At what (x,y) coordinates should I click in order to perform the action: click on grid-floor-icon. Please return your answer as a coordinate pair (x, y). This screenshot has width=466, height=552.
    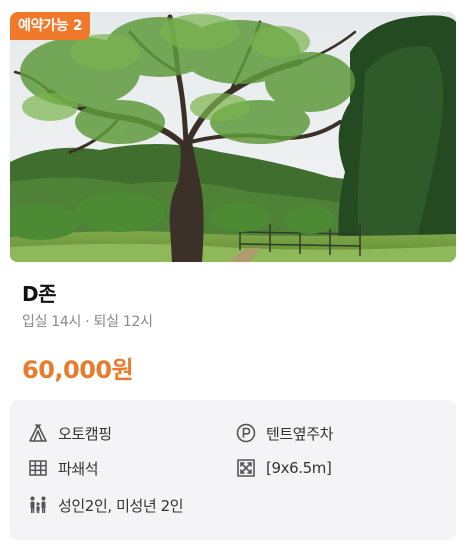
    Looking at the image, I should click on (38, 468).